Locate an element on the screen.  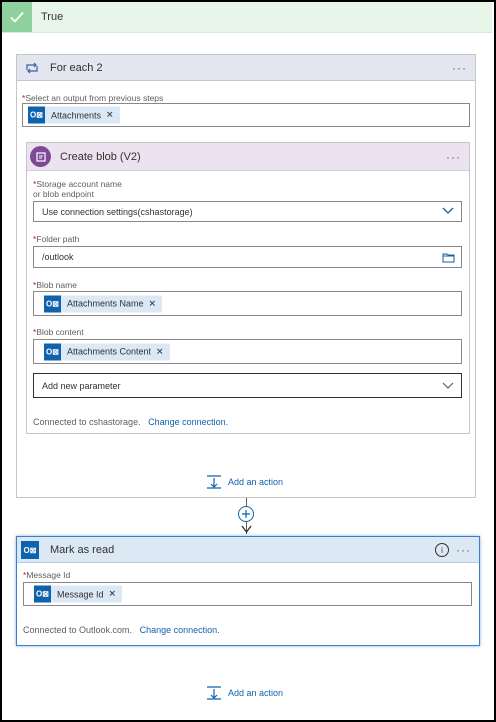
blob-storage-icon is located at coordinates (40, 156).